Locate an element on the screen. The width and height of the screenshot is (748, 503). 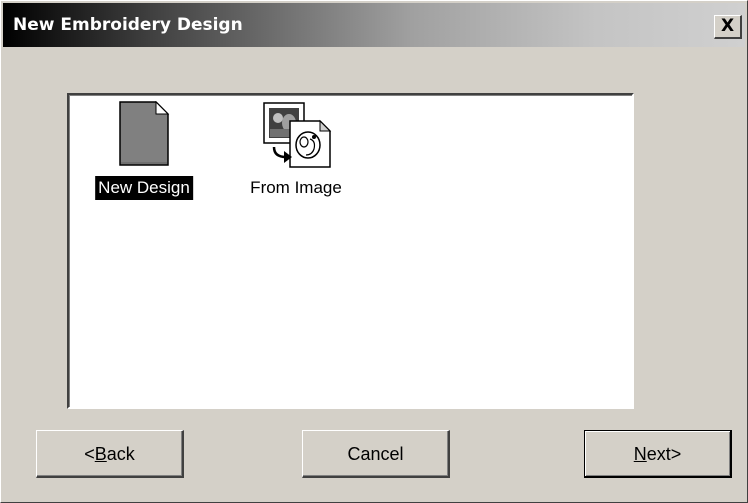
close-button: X is located at coordinates (728, 27).